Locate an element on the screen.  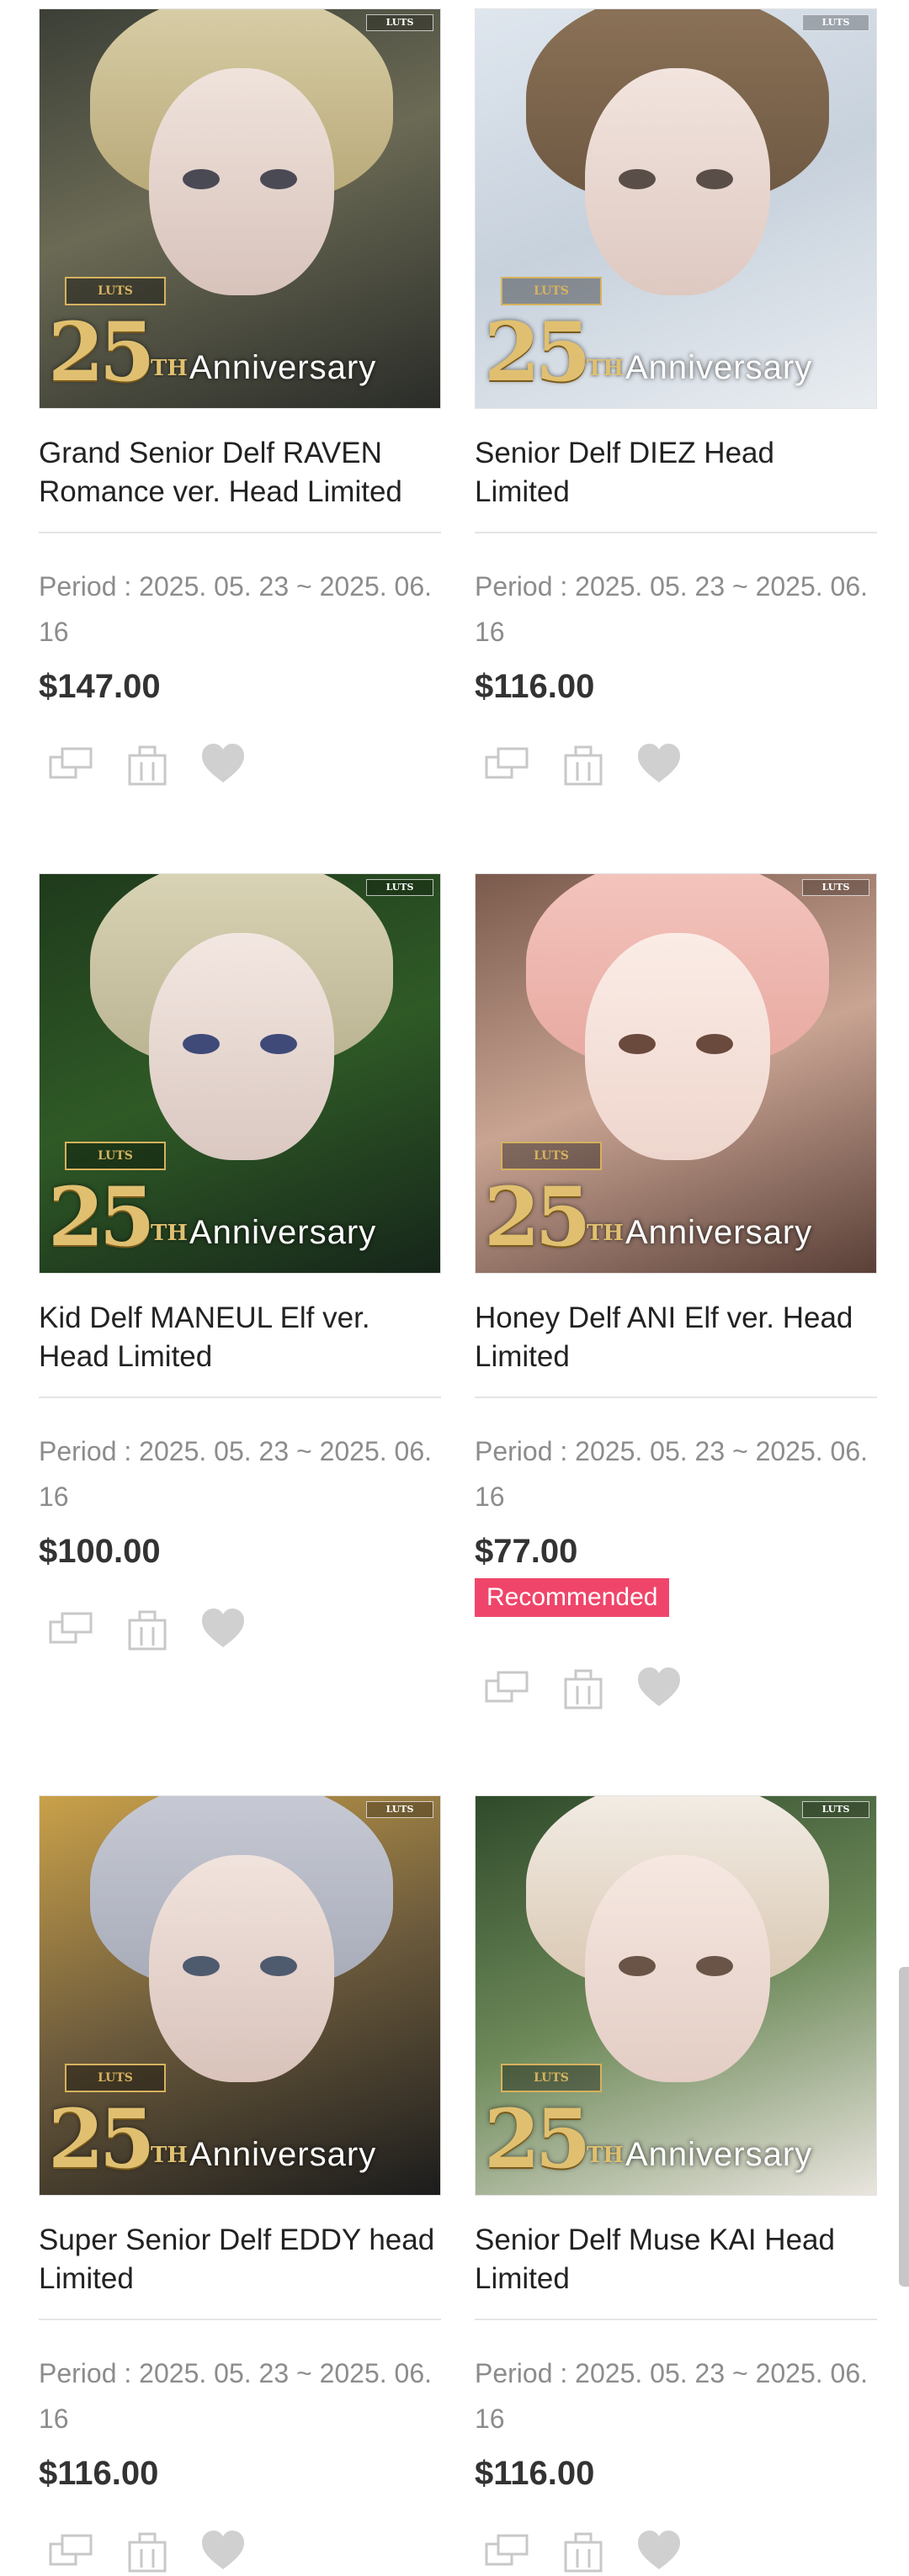
product-title: Kid Delf MANEUL Elf ver. Head Limited is located at coordinates (240, 1337).